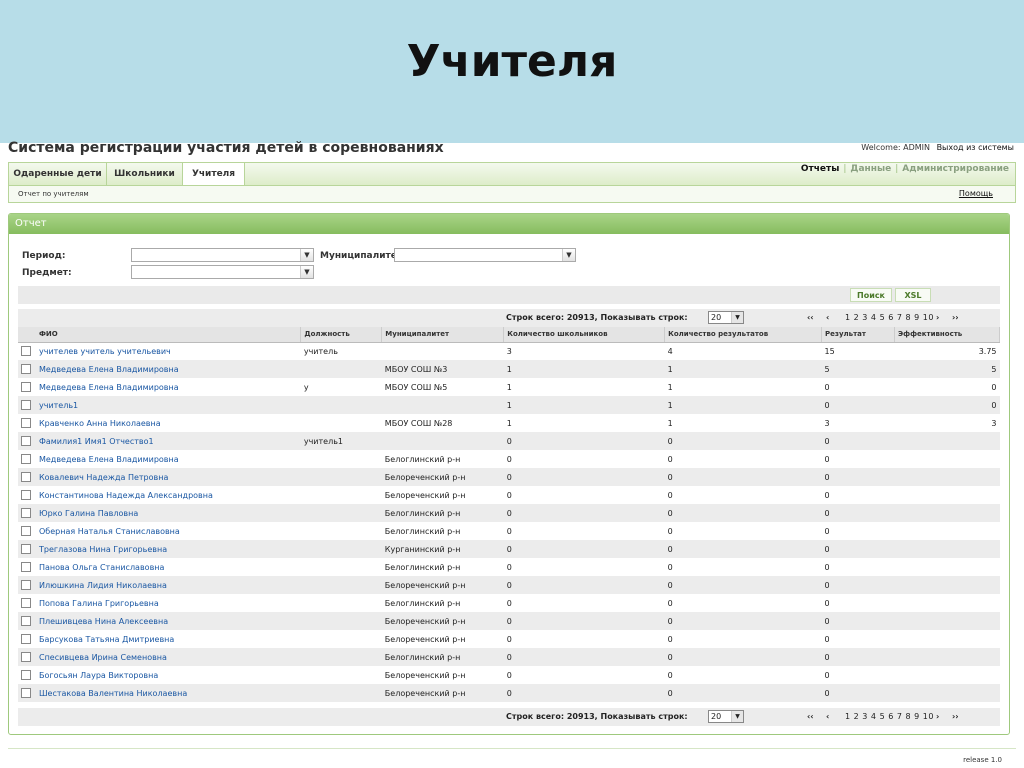 This screenshot has height=768, width=1024. Describe the element at coordinates (168, 567) in the screenshot. I see `teacher-name-link: Панова Ольга Станиславовна` at that location.